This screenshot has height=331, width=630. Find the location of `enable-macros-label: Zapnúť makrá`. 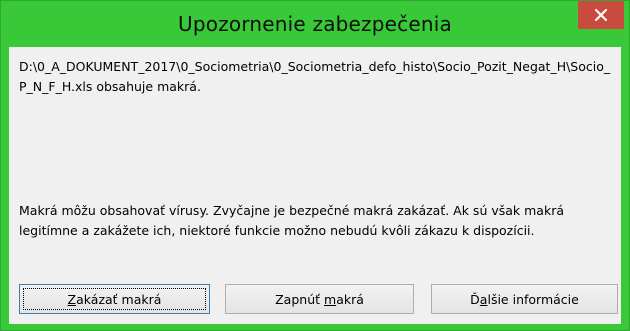

enable-macros-label: Zapnúť makrá is located at coordinates (319, 299).